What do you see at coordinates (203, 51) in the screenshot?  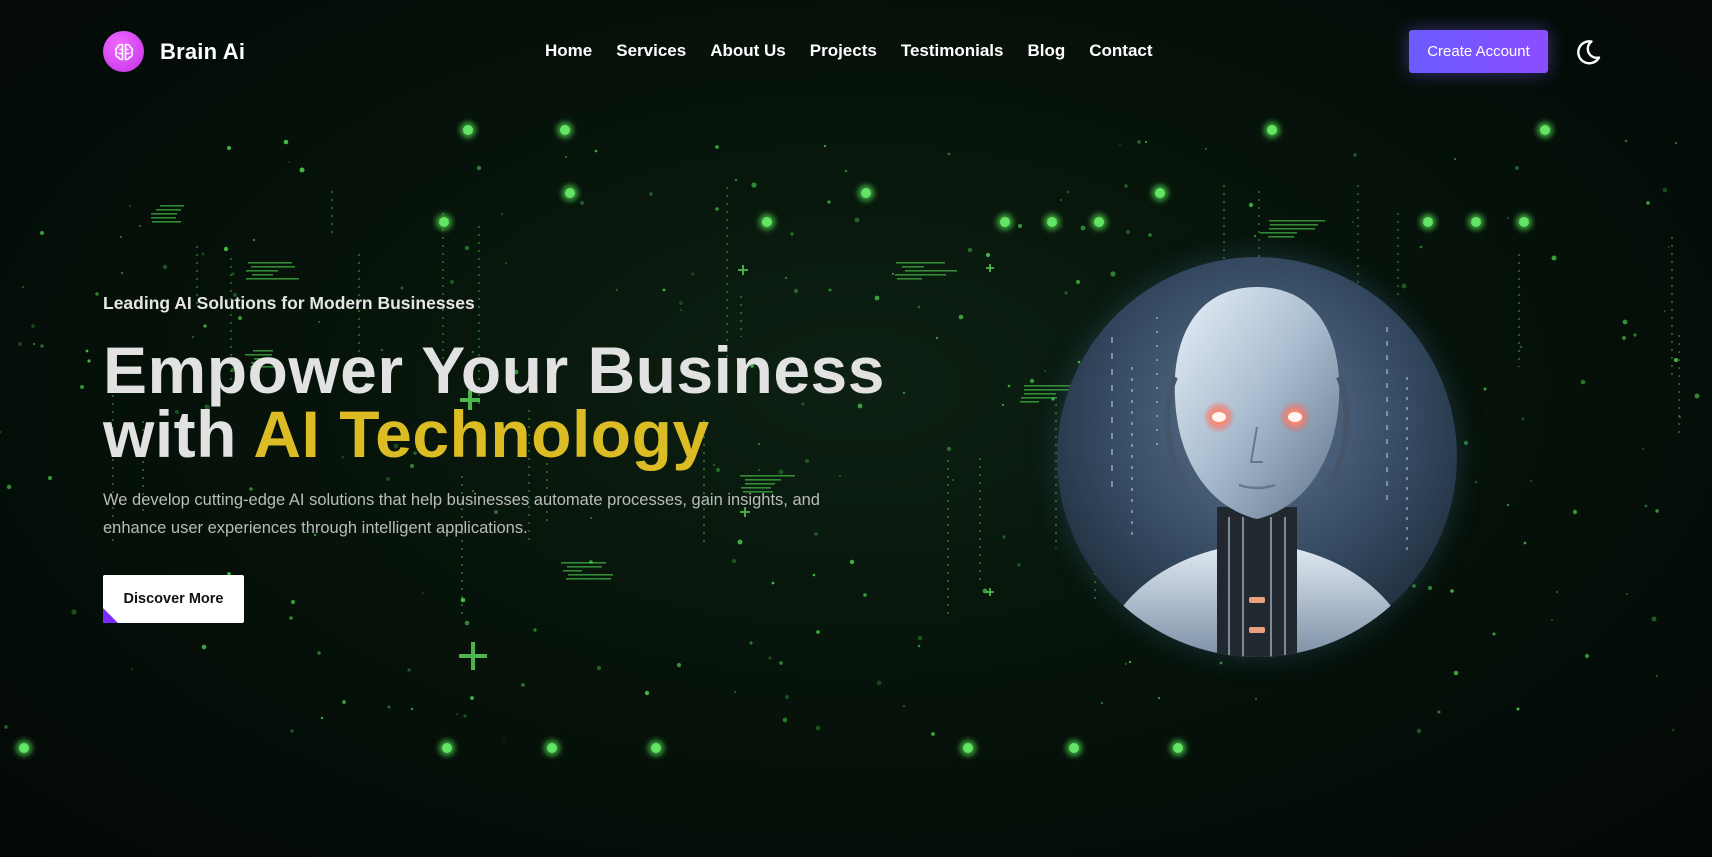 I see `brand-name: Brain Ai` at bounding box center [203, 51].